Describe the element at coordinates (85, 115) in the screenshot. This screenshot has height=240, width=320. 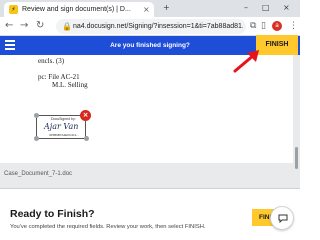
I see `delete-signature-icon: ×` at that location.